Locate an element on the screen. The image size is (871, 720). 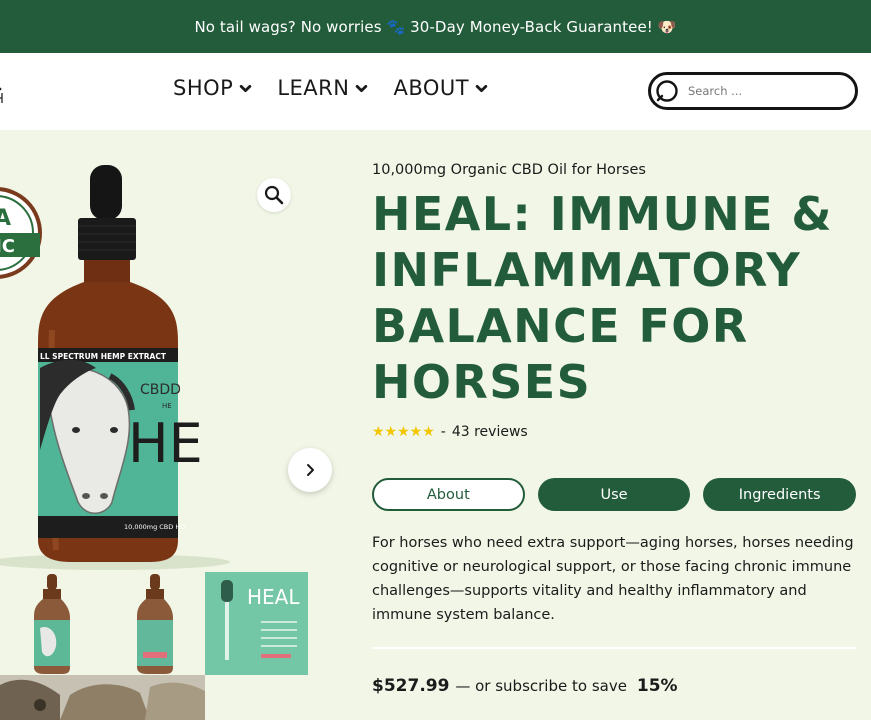
magnifier-icon is located at coordinates (274, 195).